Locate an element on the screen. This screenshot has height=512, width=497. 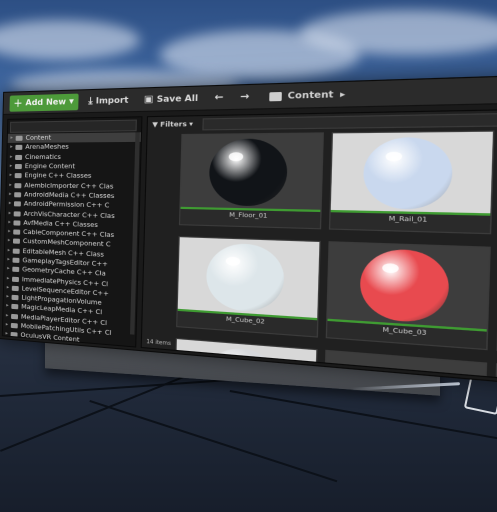
folder-tree-item: ▸ Engine Content is located at coordinates (73, 167).